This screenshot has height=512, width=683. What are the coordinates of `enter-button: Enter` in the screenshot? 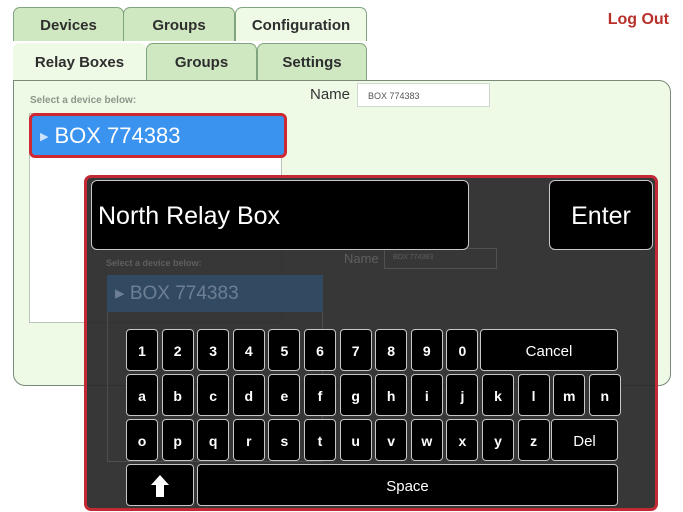 It's located at (601, 215).